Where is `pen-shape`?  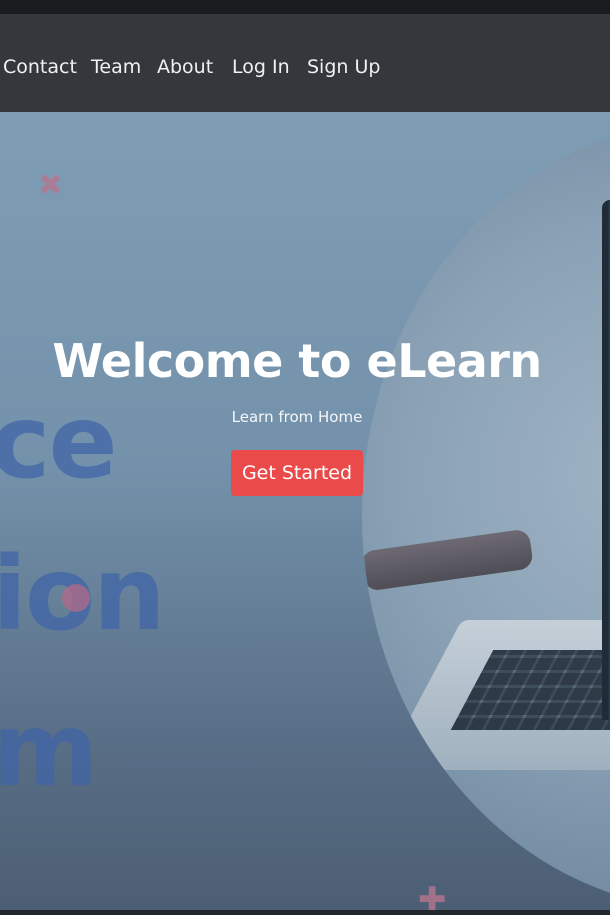 pen-shape is located at coordinates (448, 560).